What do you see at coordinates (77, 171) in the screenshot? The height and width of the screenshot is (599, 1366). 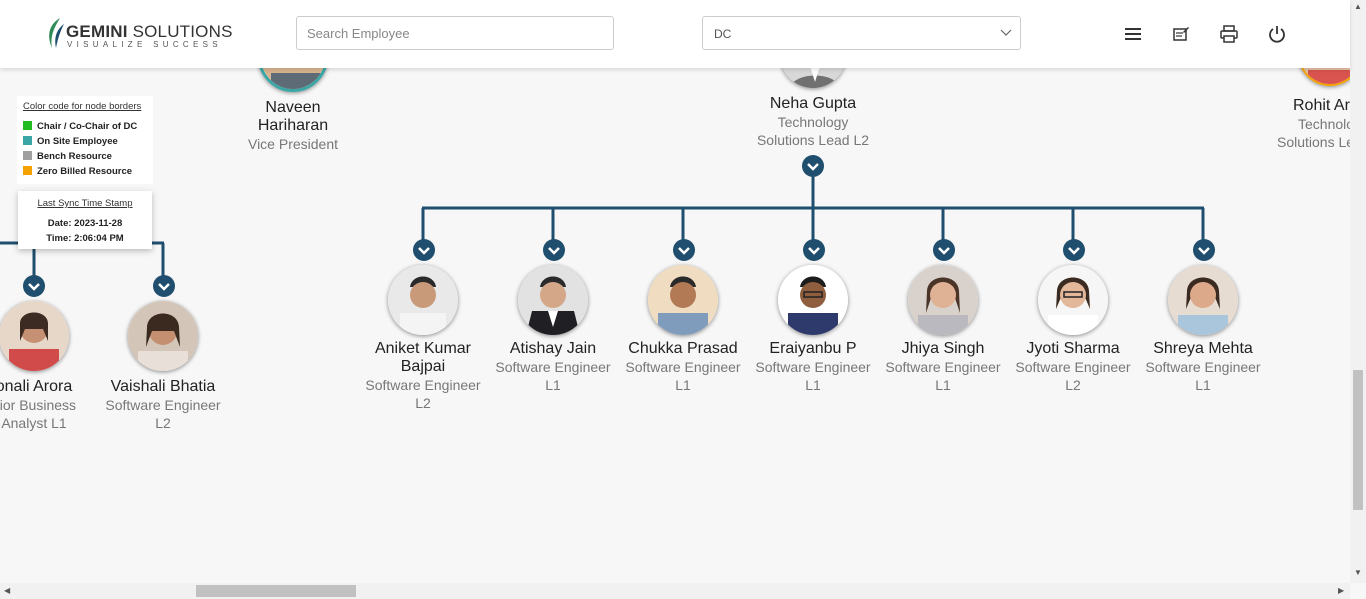 I see `legend-item: Zero Billed Resource` at bounding box center [77, 171].